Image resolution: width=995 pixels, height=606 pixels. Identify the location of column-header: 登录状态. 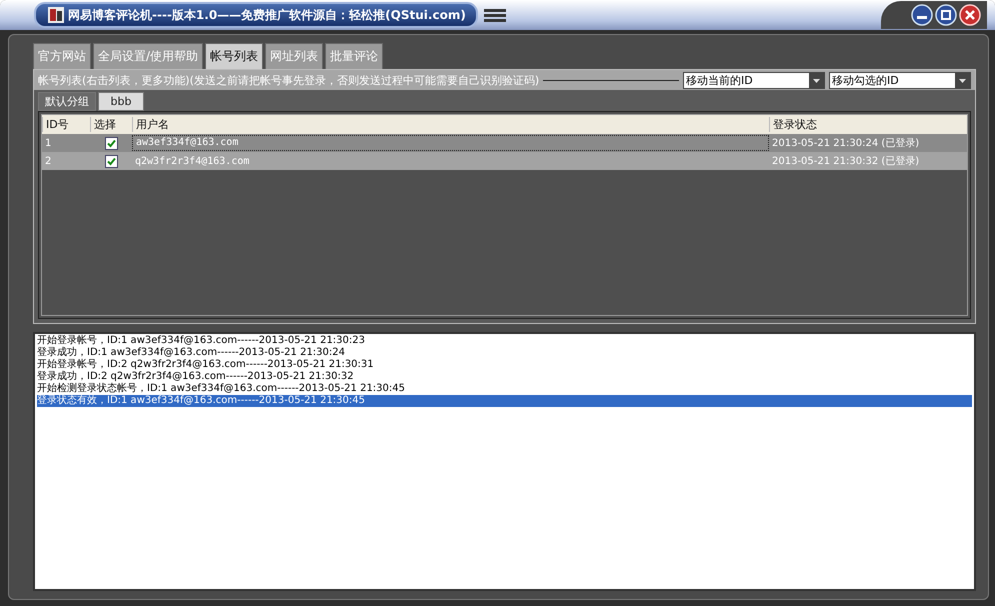
(868, 124).